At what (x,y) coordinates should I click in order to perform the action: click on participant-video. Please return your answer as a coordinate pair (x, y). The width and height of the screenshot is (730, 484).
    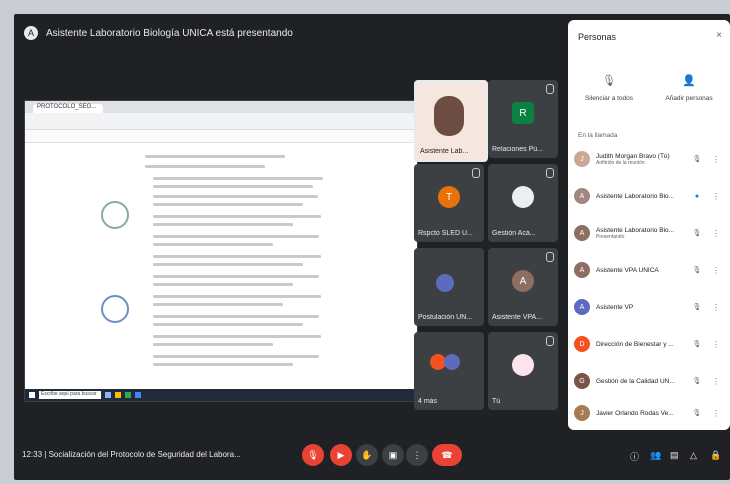
    Looking at the image, I should click on (449, 116).